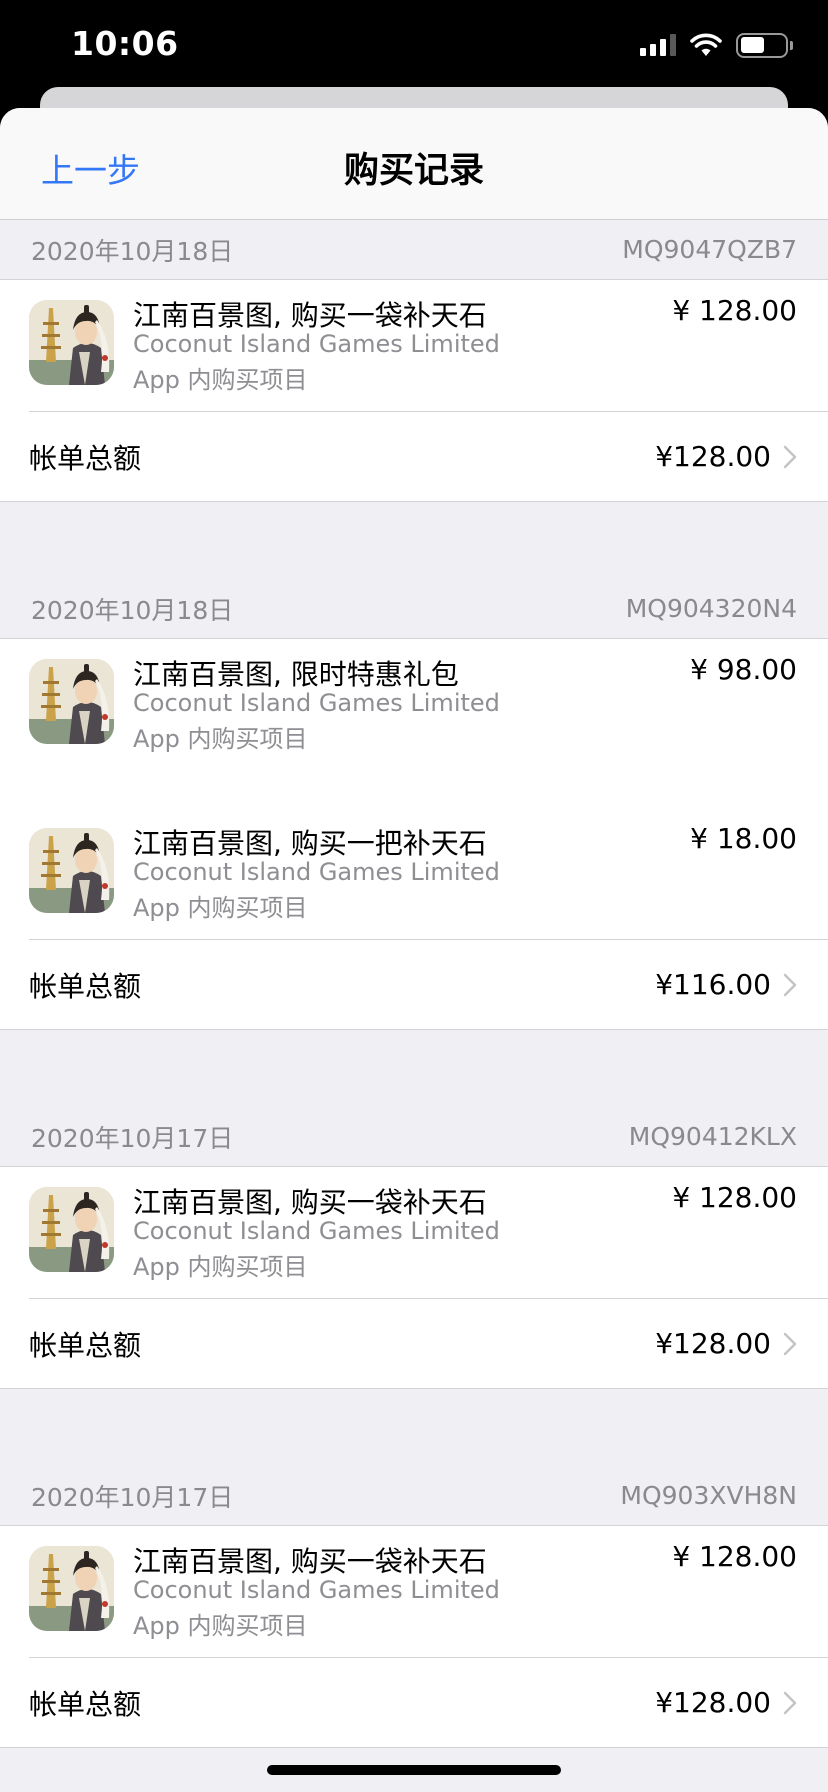 Image resolution: width=828 pixels, height=1792 pixels. Describe the element at coordinates (125, 43) in the screenshot. I see `status-time: 10:06` at that location.